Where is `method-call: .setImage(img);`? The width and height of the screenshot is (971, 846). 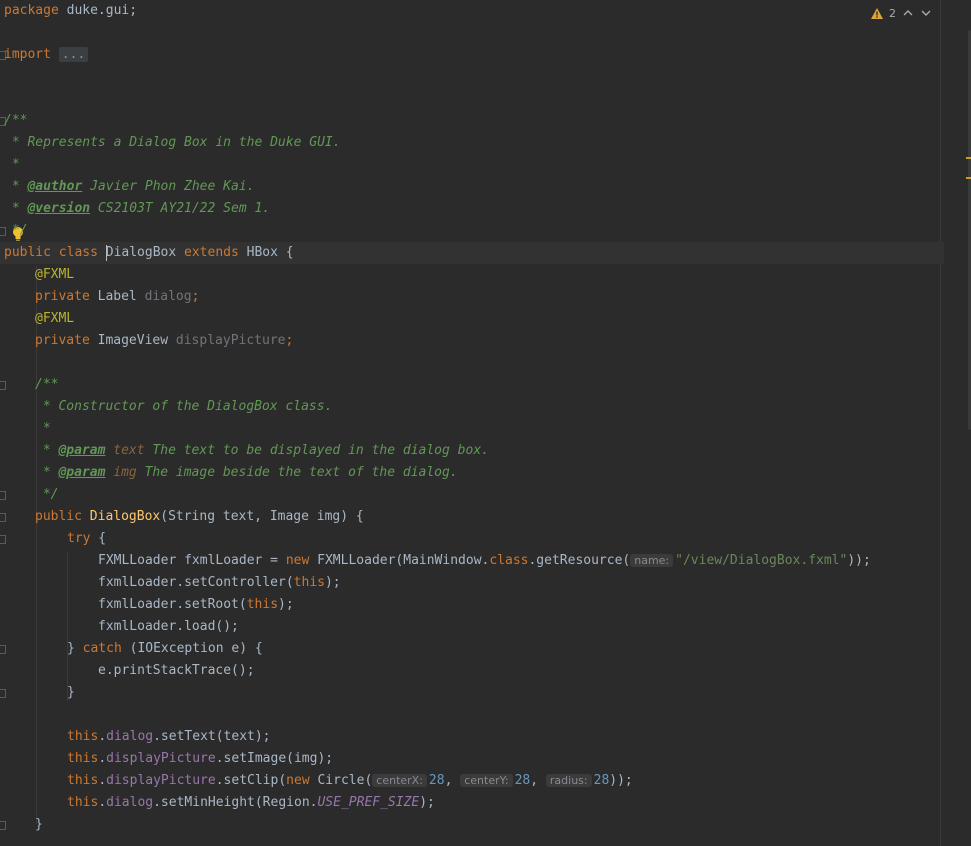 method-call: .setImage(img); is located at coordinates (274, 758).